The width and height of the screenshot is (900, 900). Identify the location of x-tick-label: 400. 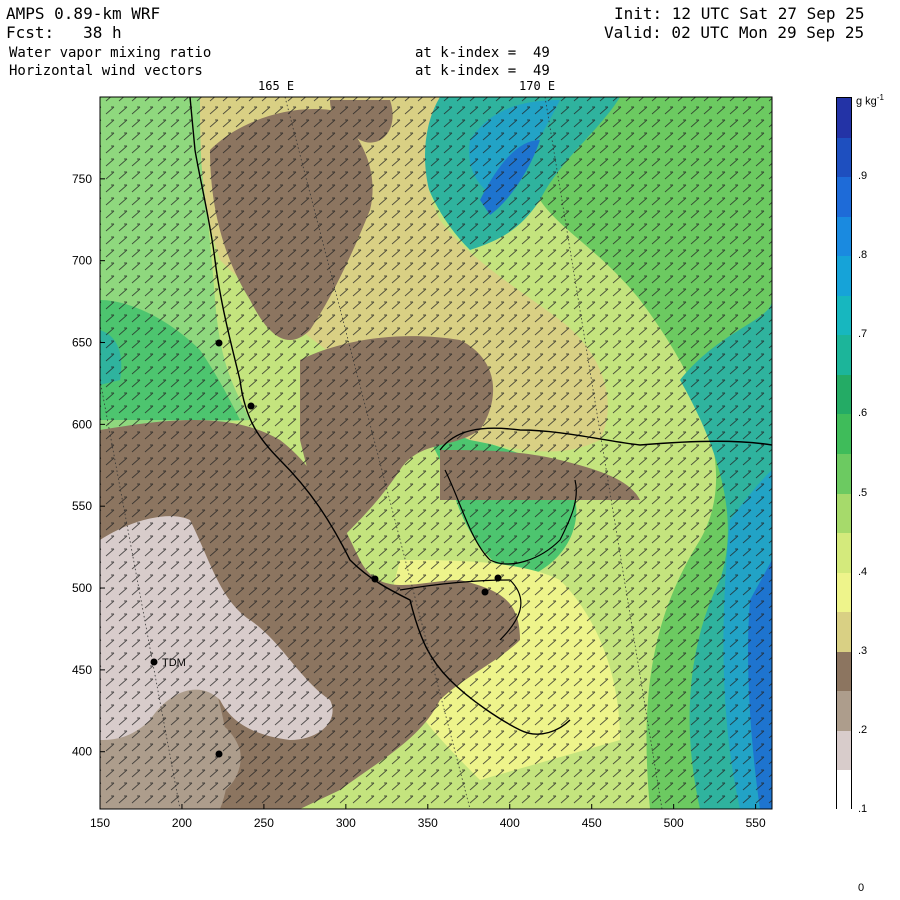
(510, 823).